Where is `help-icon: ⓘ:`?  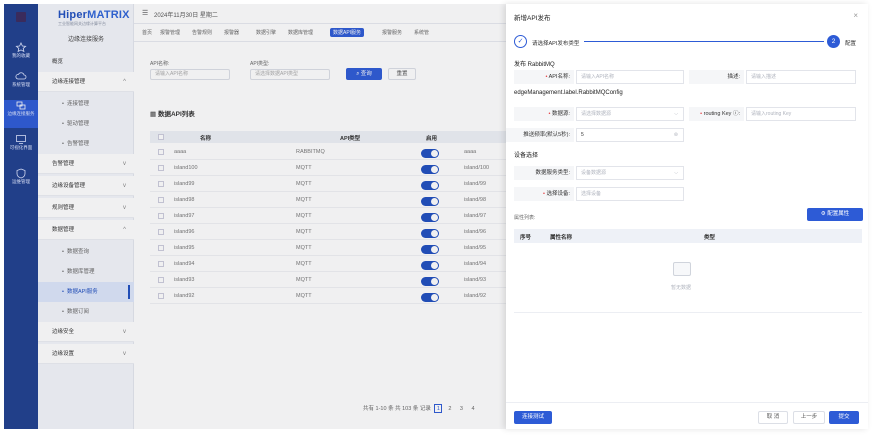 help-icon: ⓘ: is located at coordinates (735, 114).